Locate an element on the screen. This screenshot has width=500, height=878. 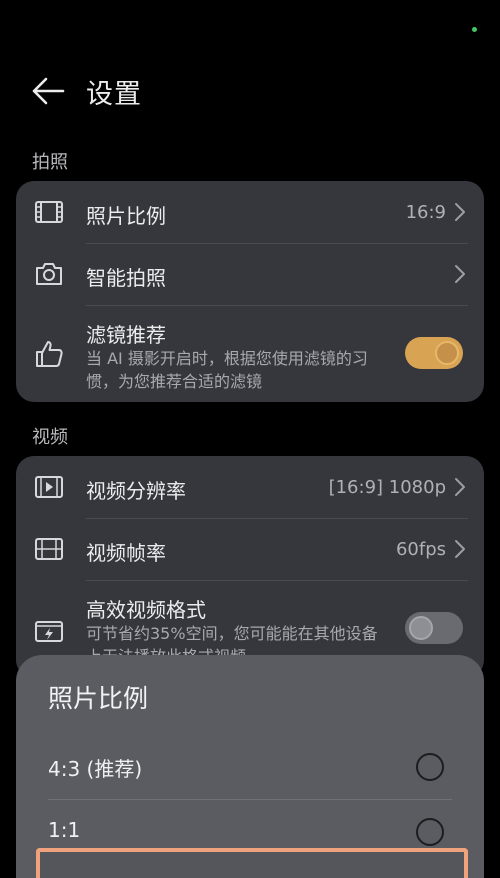
highlighted-option is located at coordinates (252, 863).